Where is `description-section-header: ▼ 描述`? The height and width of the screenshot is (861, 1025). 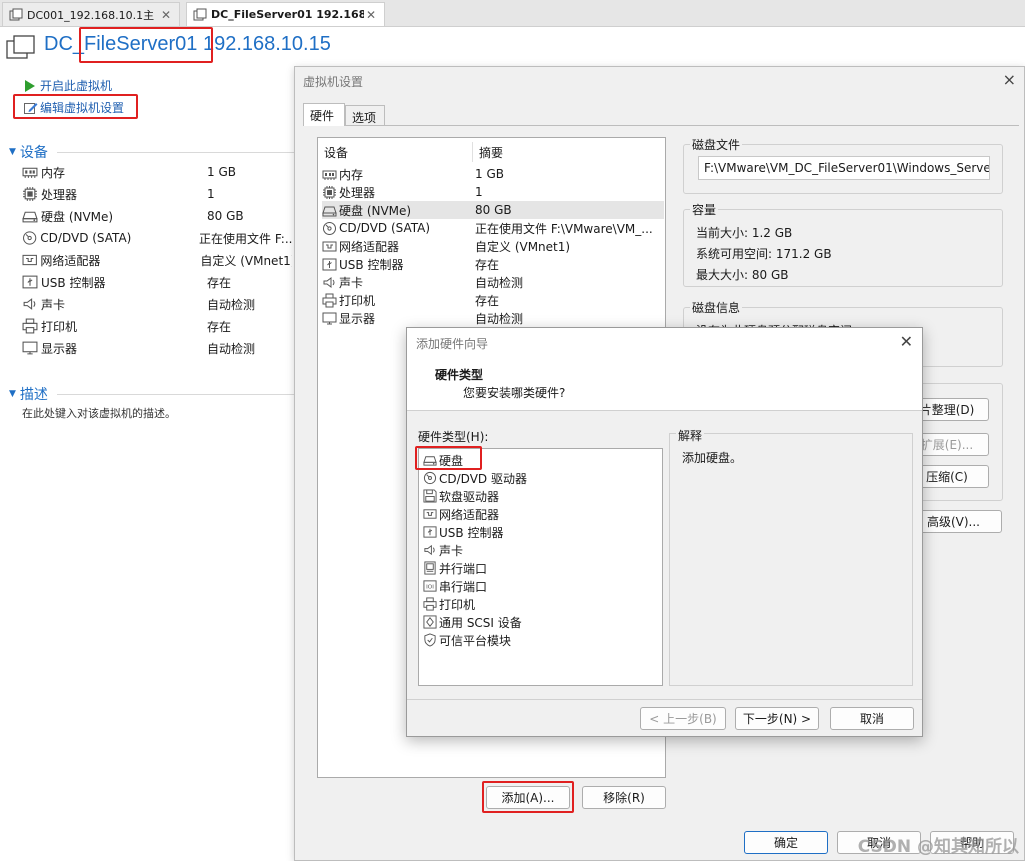 description-section-header: ▼ 描述 is located at coordinates (157, 394).